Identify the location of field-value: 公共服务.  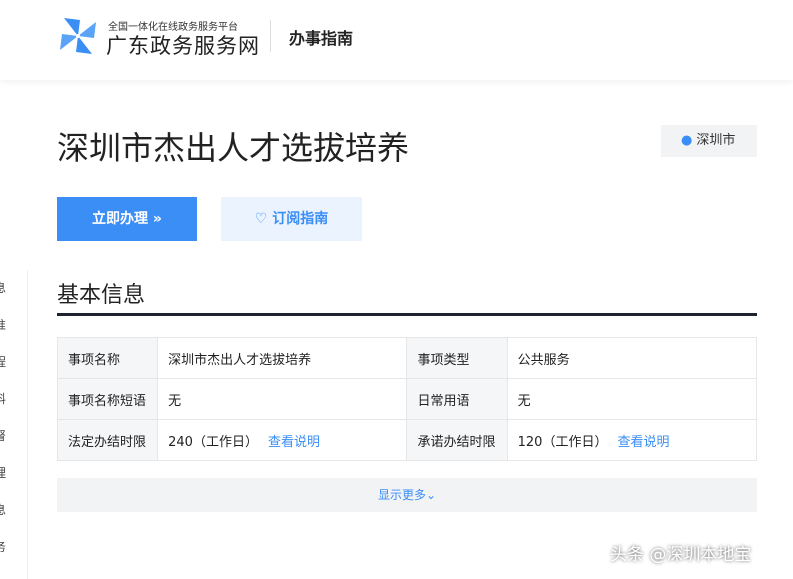
(632, 358).